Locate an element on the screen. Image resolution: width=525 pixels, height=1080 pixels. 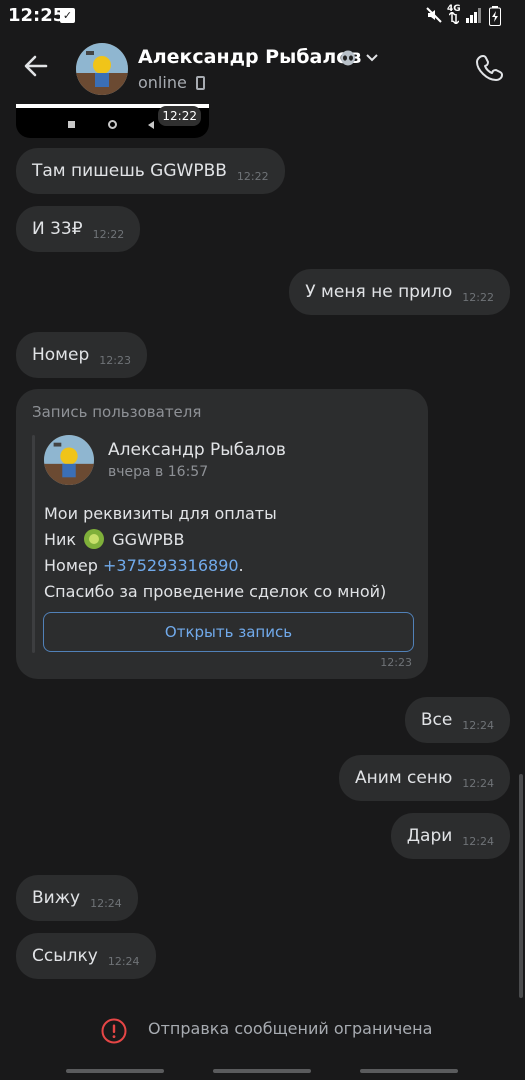
screenshot-image: 12:22 is located at coordinates (112, 121).